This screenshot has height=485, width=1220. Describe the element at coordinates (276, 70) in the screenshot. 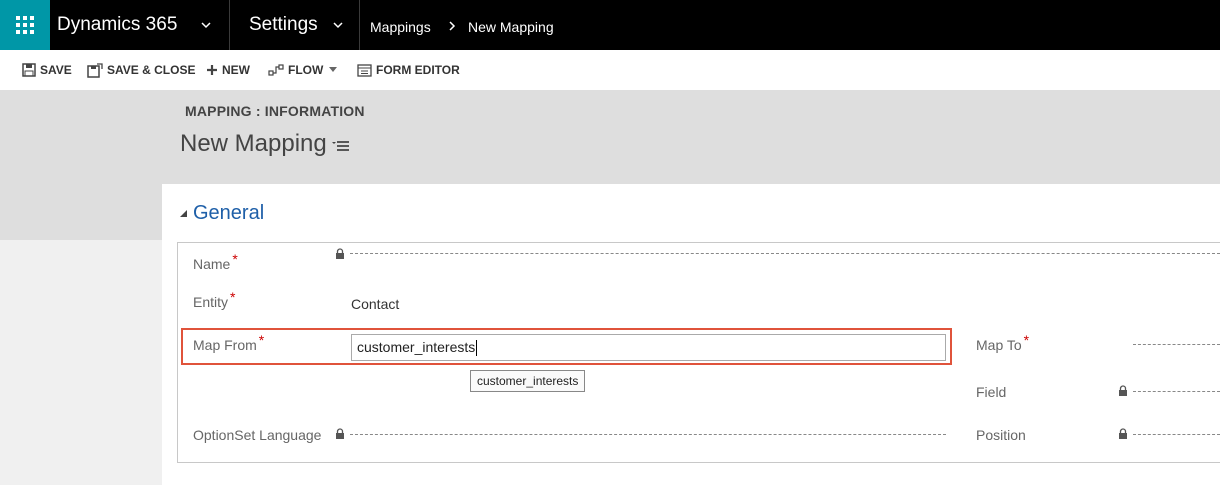

I see `flow-icon` at that location.